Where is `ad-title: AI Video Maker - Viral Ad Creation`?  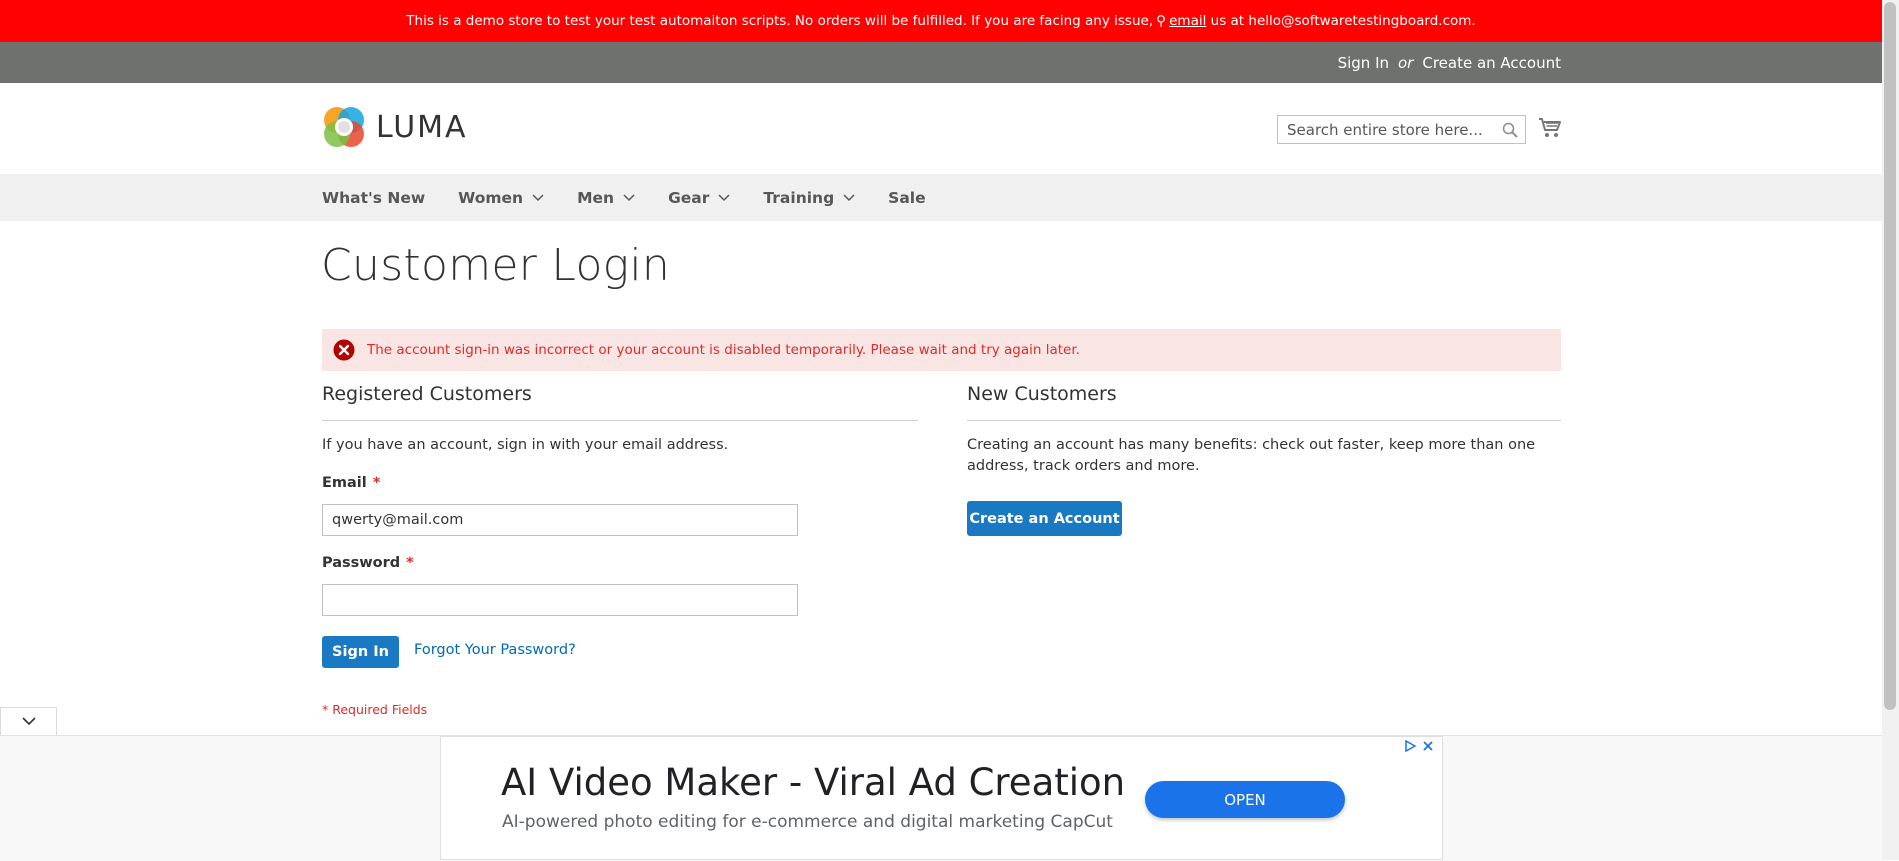
ad-title: AI Video Maker - Viral Ad Creation is located at coordinates (813, 782).